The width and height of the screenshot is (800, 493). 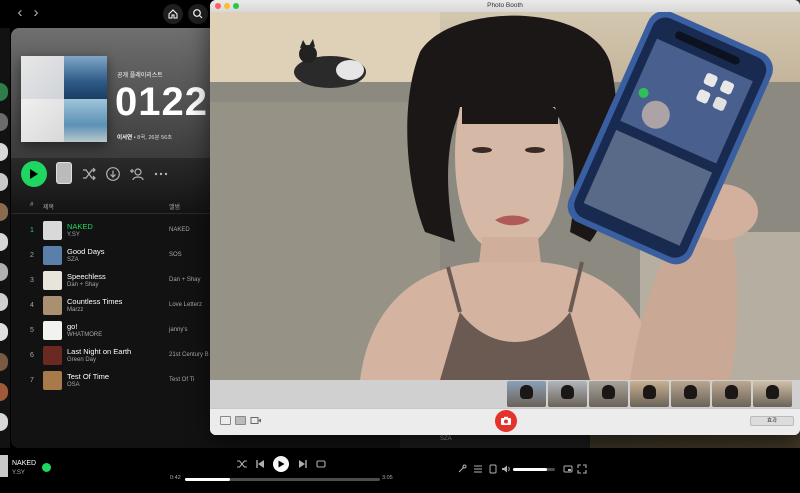 I want to click on search-button, so click(x=198, y=14).